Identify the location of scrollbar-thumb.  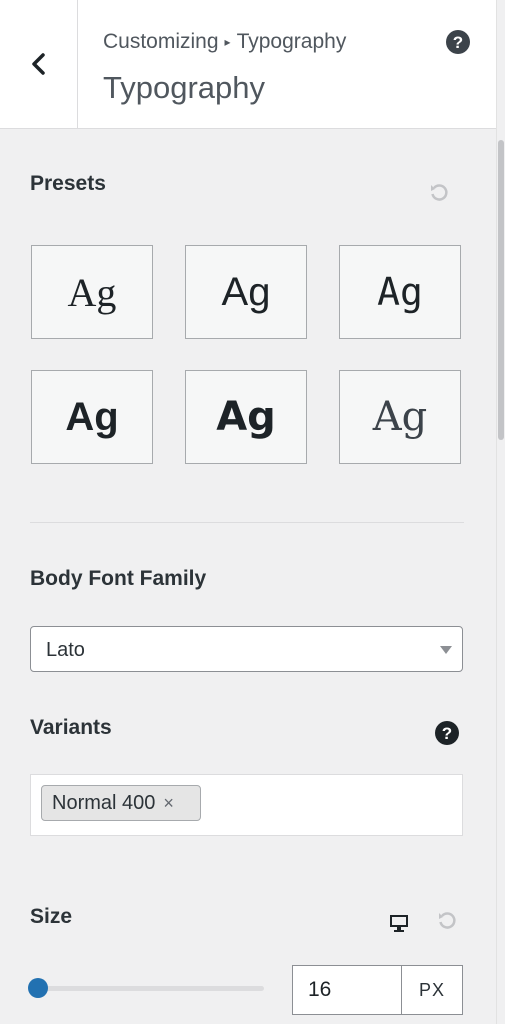
(501, 290).